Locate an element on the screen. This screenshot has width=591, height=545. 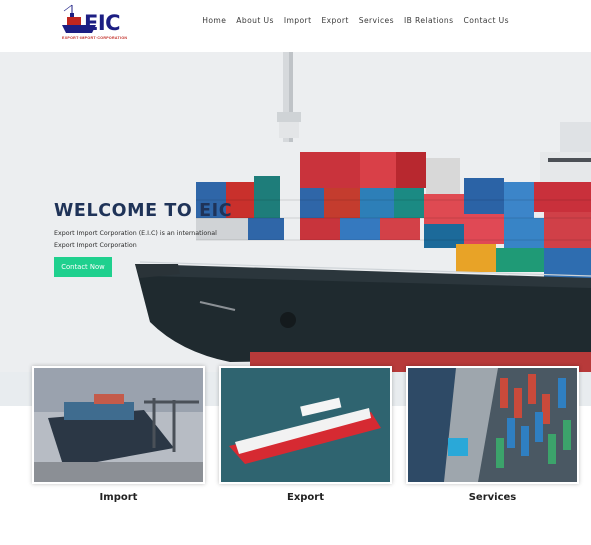
services-card-label: Services is located at coordinates (492, 497).